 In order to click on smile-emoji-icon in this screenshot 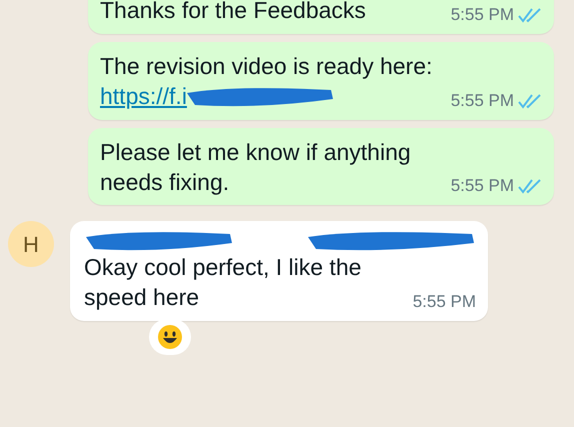, I will do `click(170, 337)`.